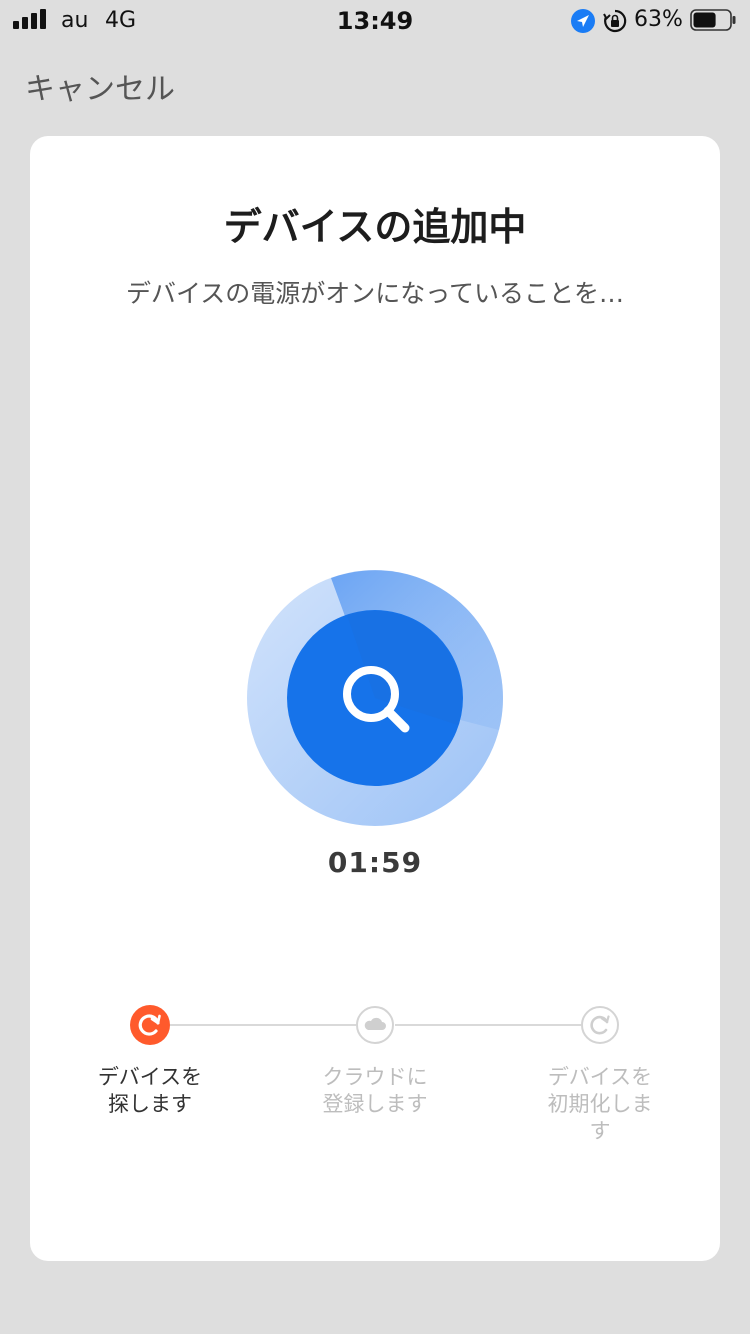 This screenshot has height=1334, width=750. Describe the element at coordinates (375, 227) in the screenshot. I see `page-title: デバイスの追加中` at that location.